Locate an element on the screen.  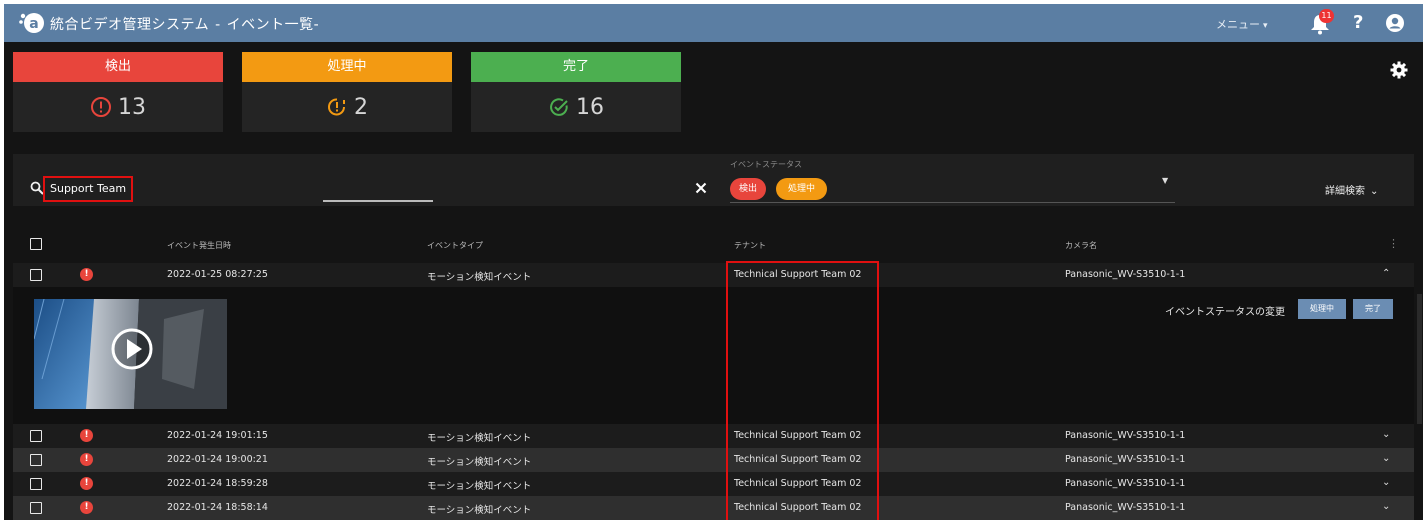
advanced-search-label: 詳細検索 is located at coordinates (1345, 191).